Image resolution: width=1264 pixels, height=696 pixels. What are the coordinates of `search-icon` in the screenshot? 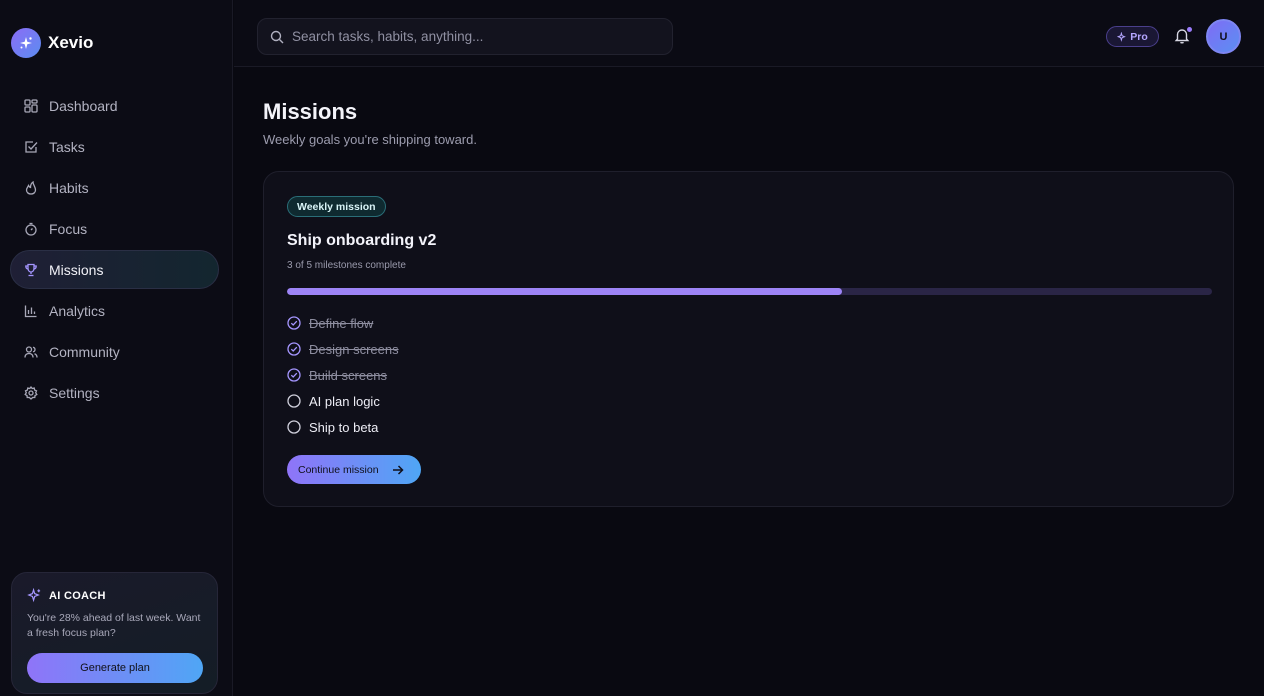 It's located at (277, 37).